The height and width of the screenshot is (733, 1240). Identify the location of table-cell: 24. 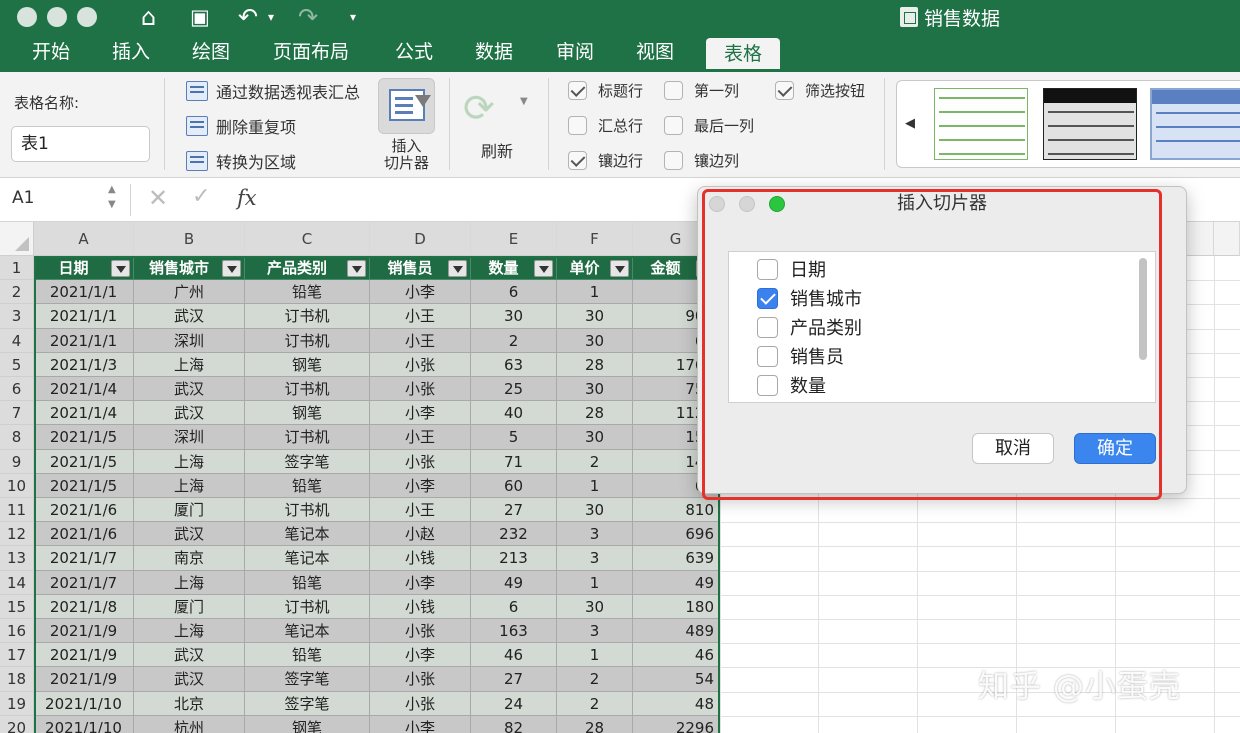
(514, 703).